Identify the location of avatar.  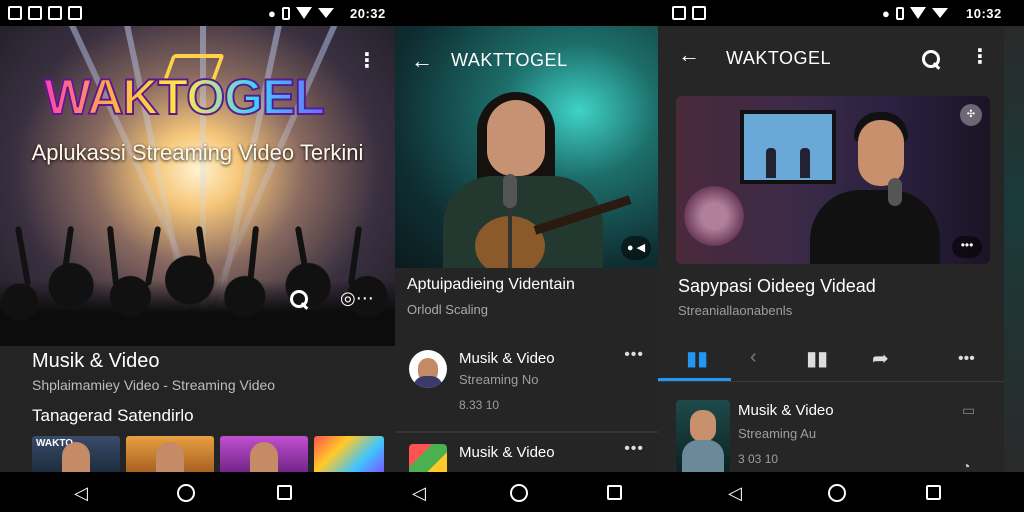
(428, 369).